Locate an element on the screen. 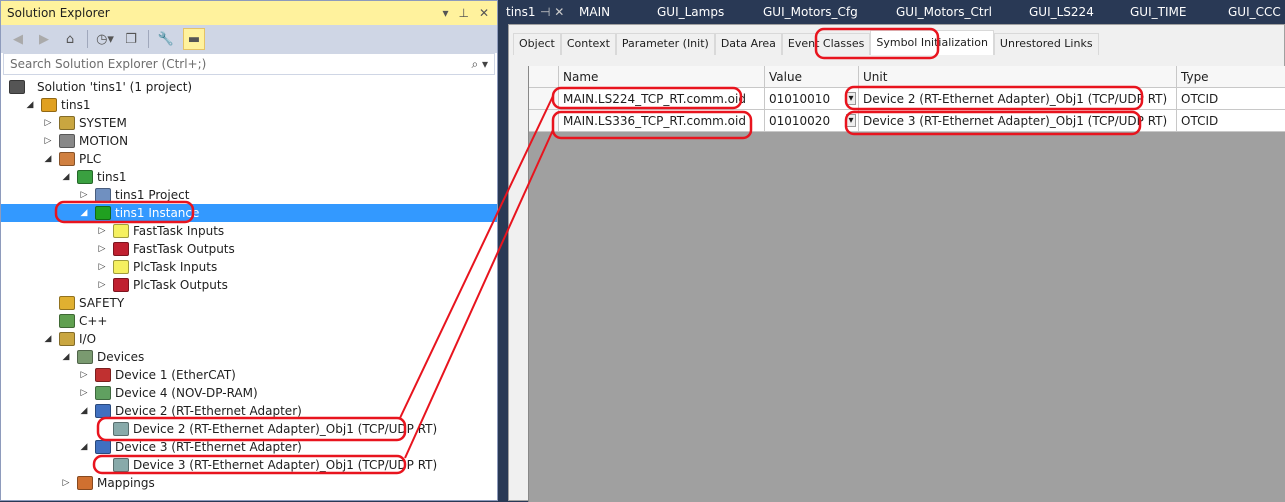 The width and height of the screenshot is (1285, 502). tree-item: C++ is located at coordinates (249, 321).